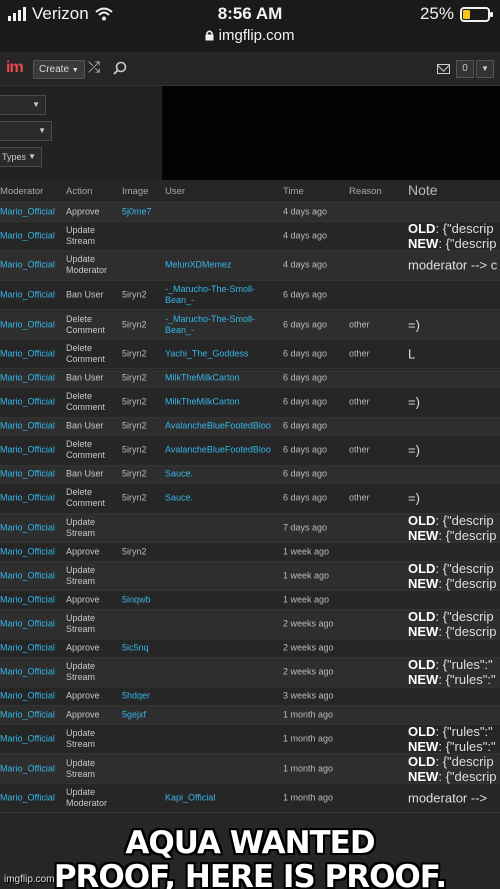 The width and height of the screenshot is (500, 889). Describe the element at coordinates (470, 680) in the screenshot. I see `note-new-value: {"rules":"` at that location.